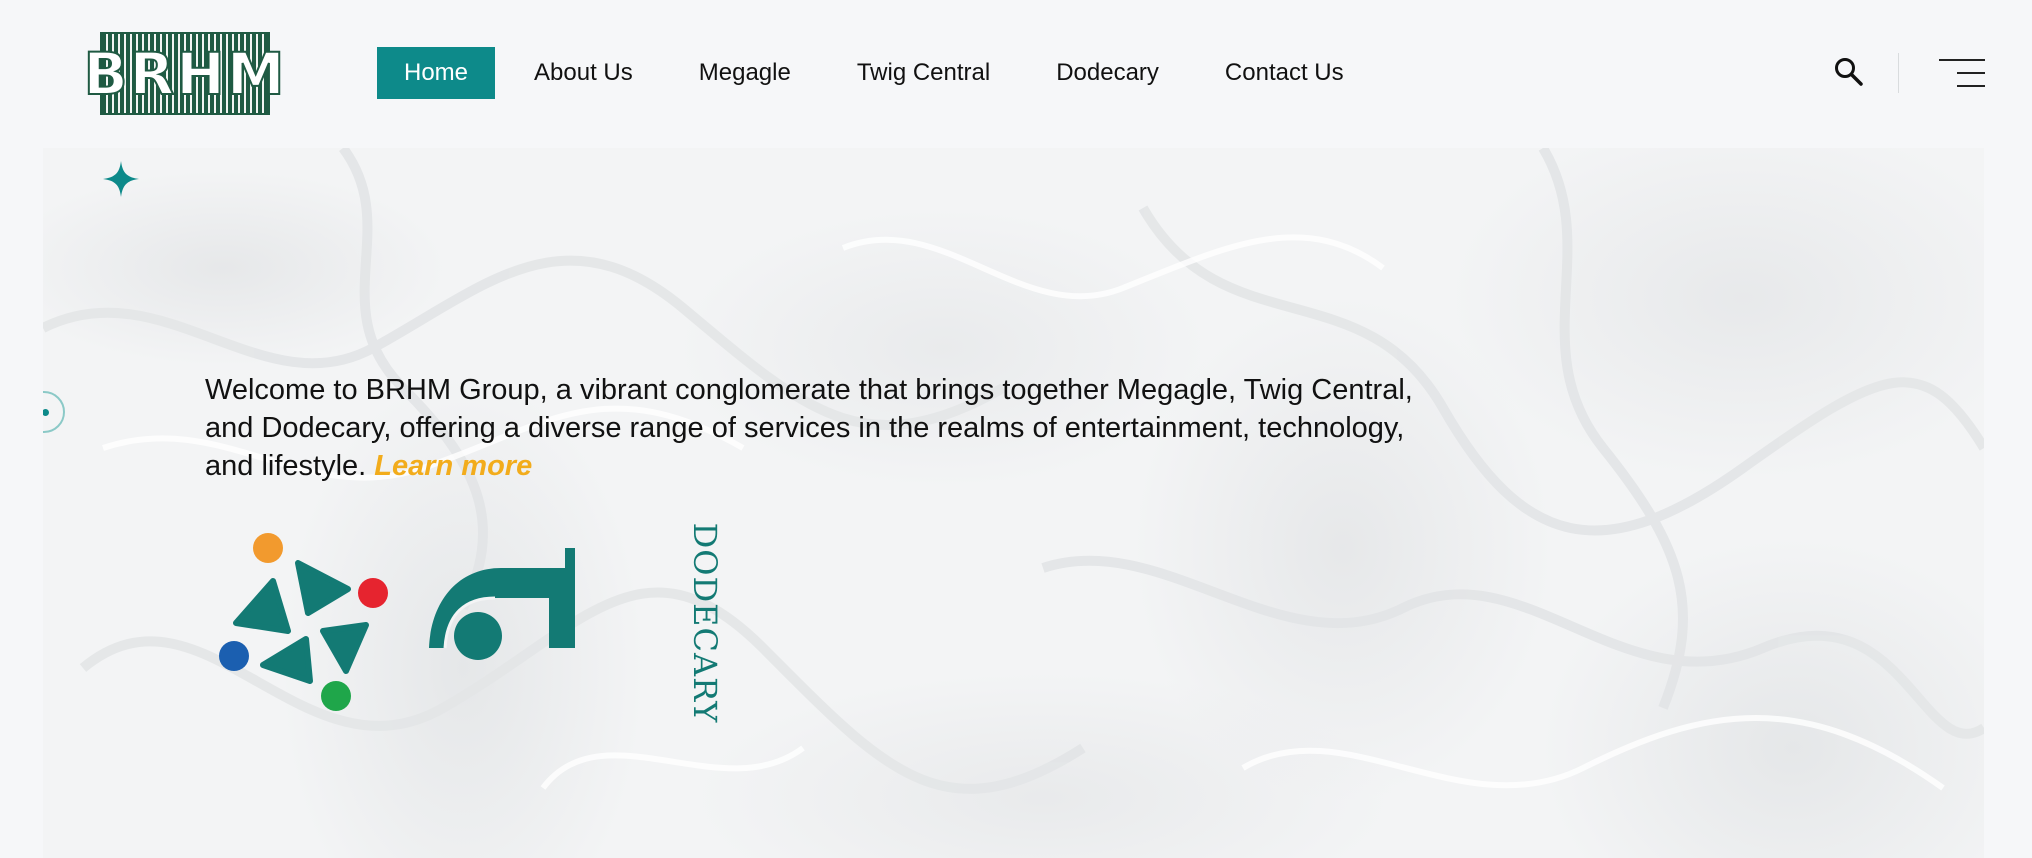  I want to click on nav-contact-us: Contact Us, so click(1284, 73).